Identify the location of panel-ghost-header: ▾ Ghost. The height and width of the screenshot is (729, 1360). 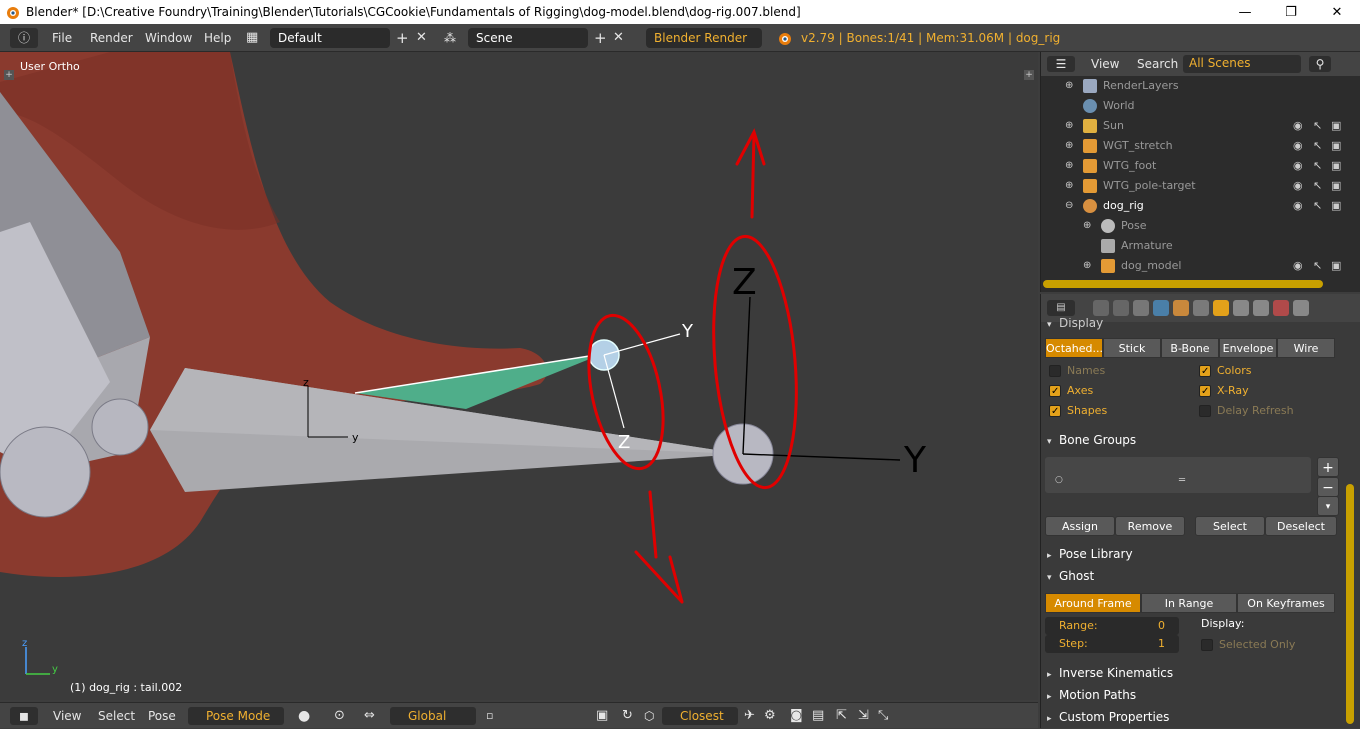
(1193, 576).